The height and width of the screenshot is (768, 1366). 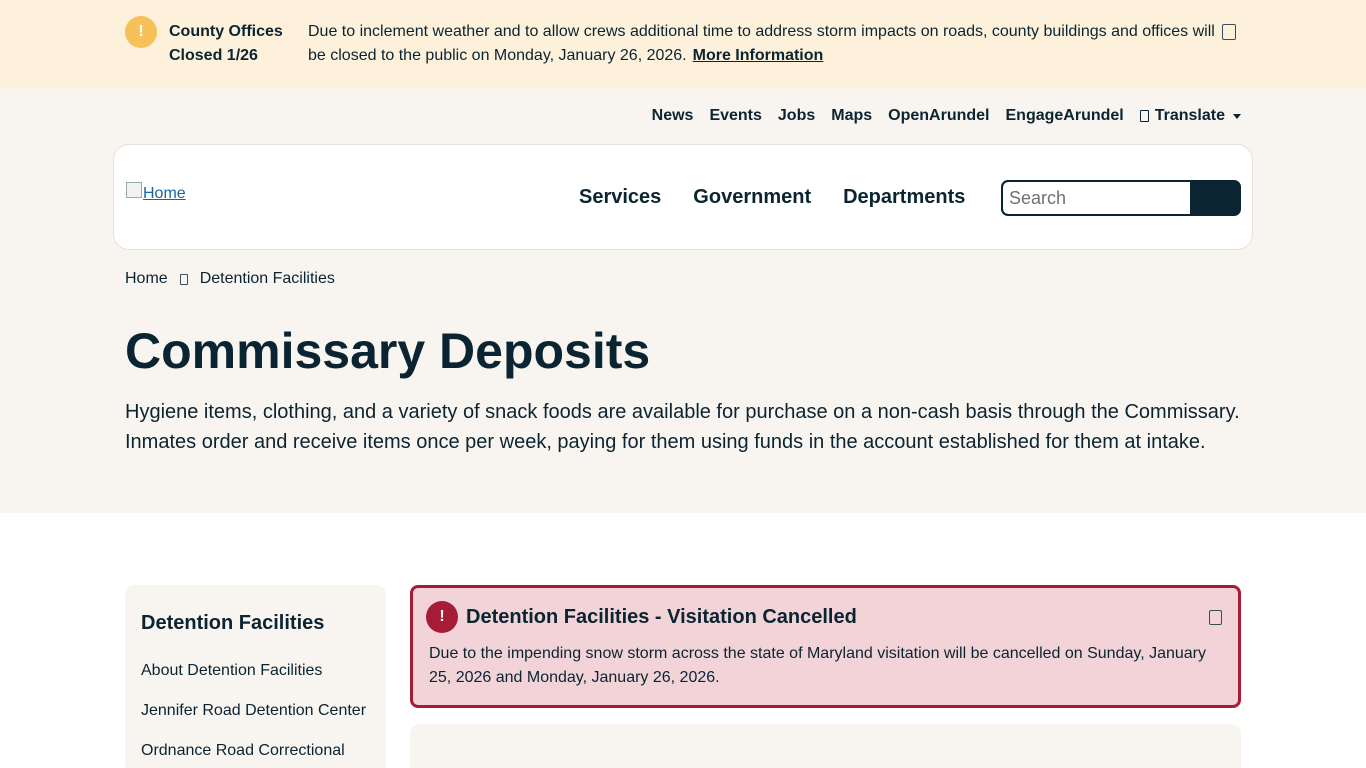 I want to click on logo-alt-text: Home, so click(x=164, y=193).